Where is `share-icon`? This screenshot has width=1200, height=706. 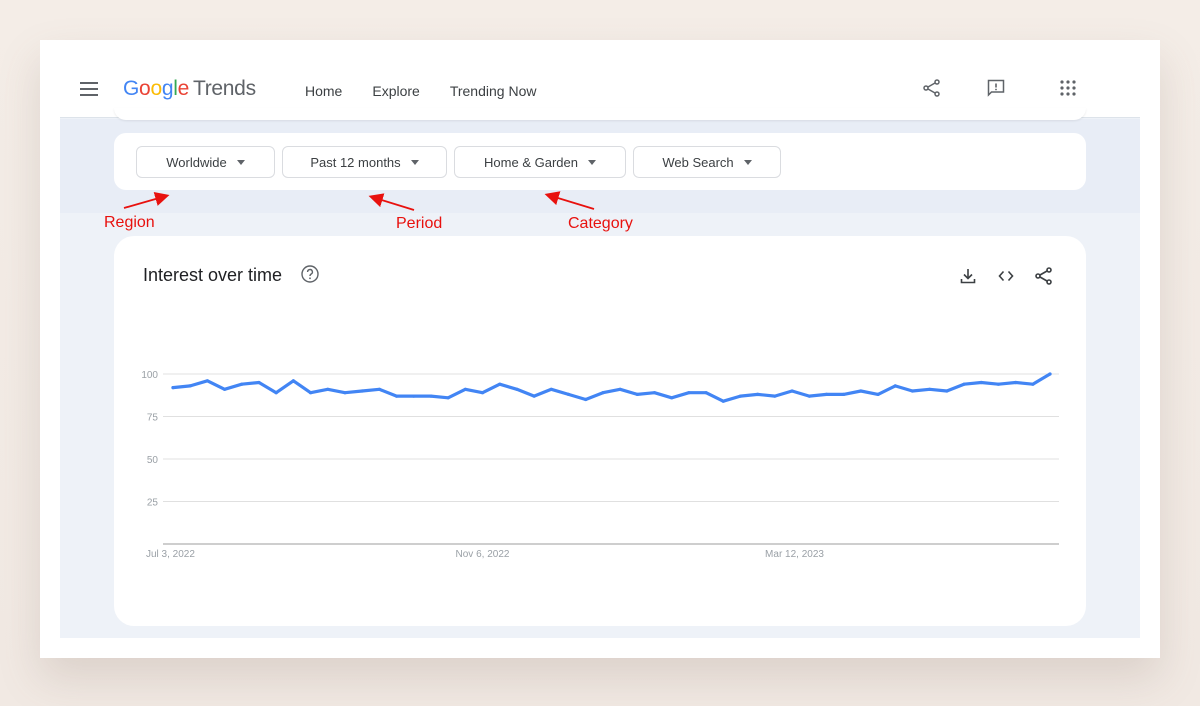 share-icon is located at coordinates (932, 88).